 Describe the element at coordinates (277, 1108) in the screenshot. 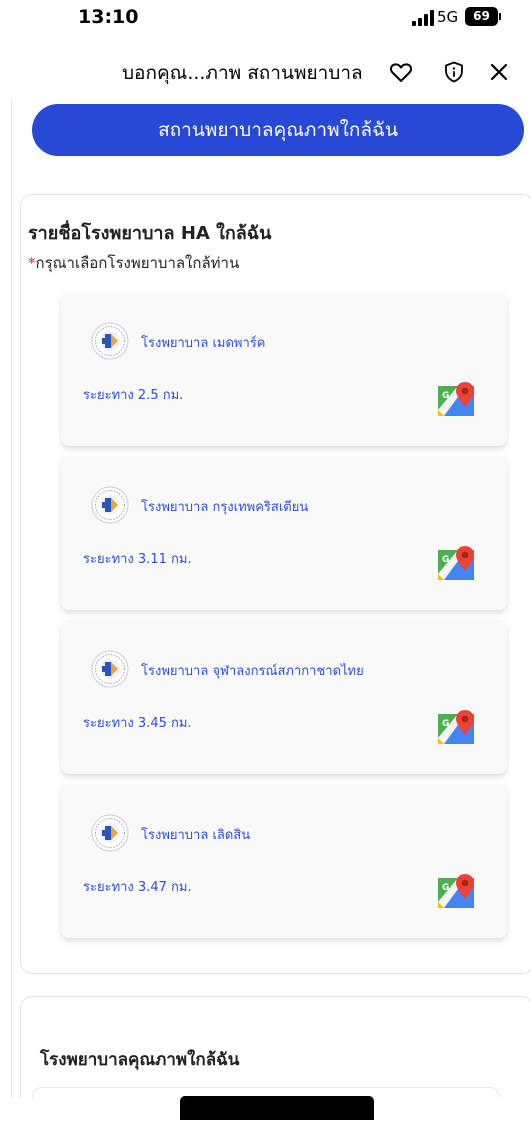

I see `home-indicator` at that location.